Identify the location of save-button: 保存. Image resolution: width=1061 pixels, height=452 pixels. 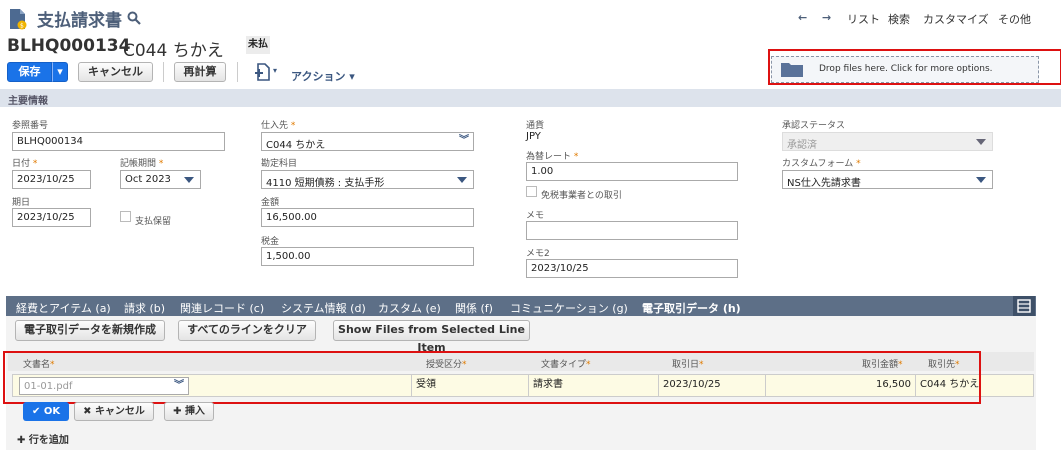
(29, 72).